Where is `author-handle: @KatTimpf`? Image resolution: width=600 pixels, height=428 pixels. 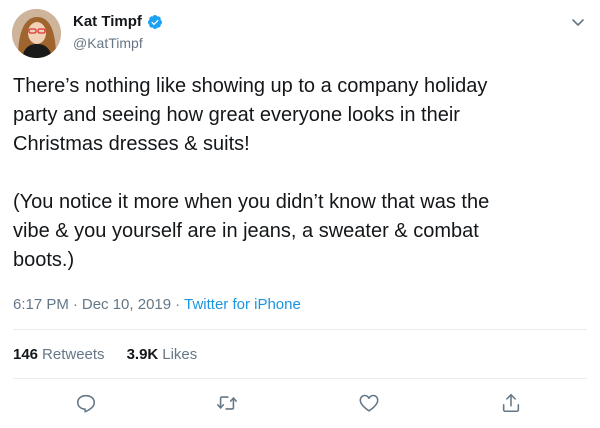
author-handle: @KatTimpf is located at coordinates (108, 43).